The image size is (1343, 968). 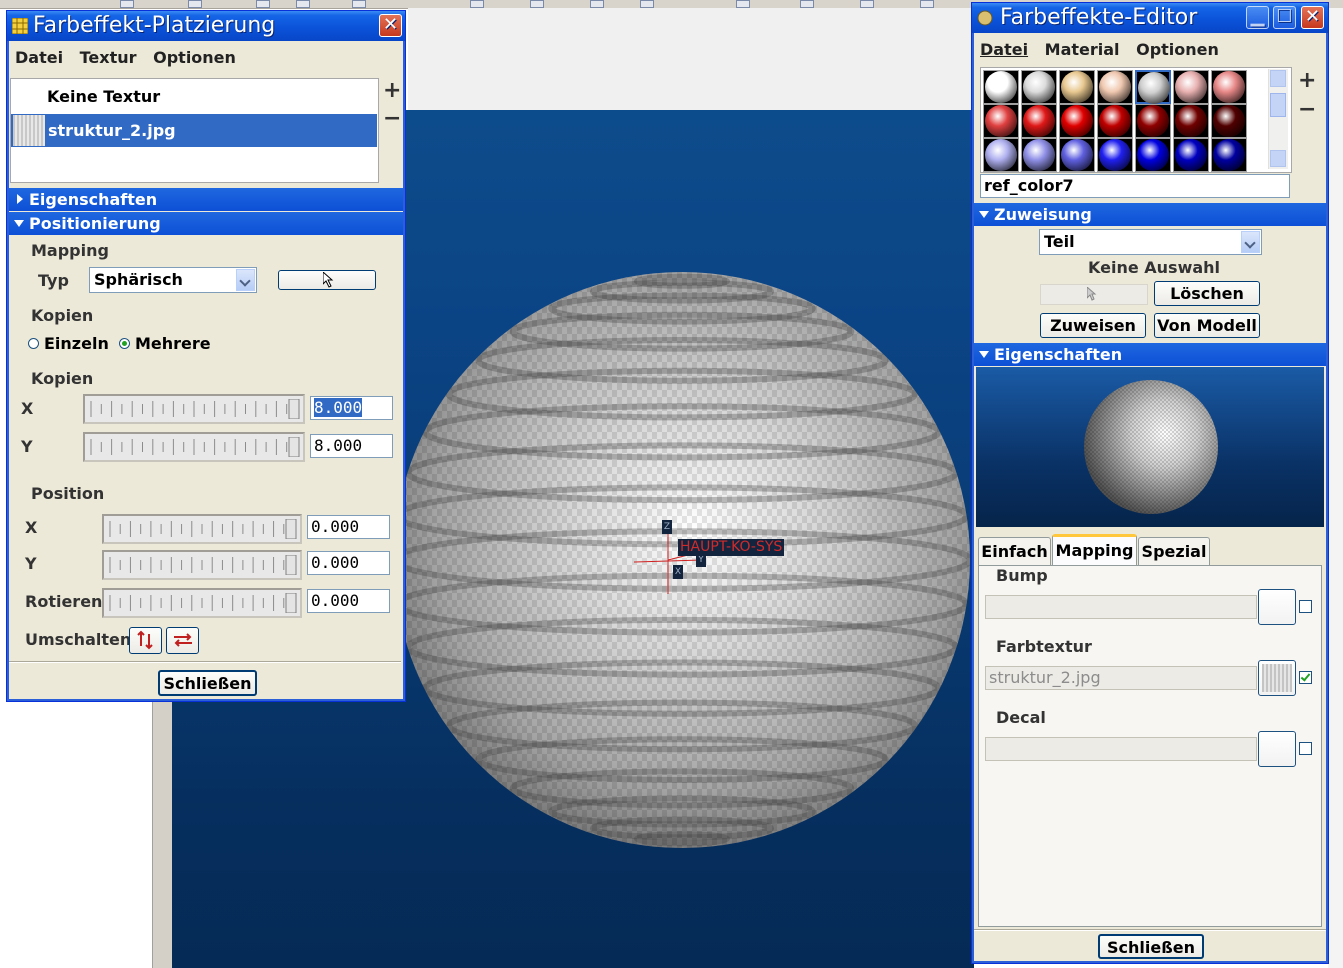 What do you see at coordinates (351, 446) in the screenshot?
I see `kopien-y-field: 8.000` at bounding box center [351, 446].